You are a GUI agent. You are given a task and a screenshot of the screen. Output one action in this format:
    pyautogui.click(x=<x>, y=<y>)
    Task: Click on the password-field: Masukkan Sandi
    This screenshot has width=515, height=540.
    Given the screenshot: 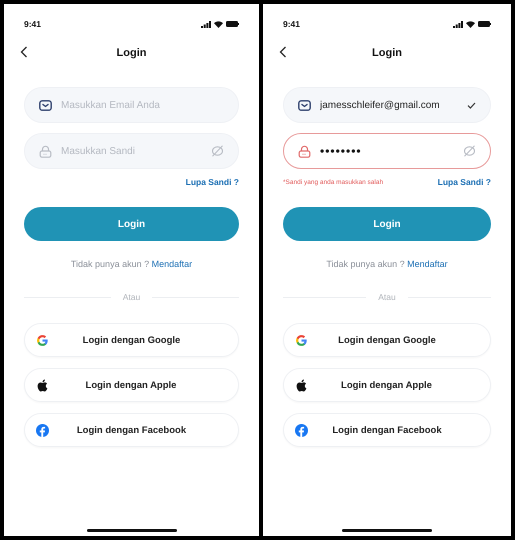 What is the action you would take?
    pyautogui.click(x=131, y=151)
    